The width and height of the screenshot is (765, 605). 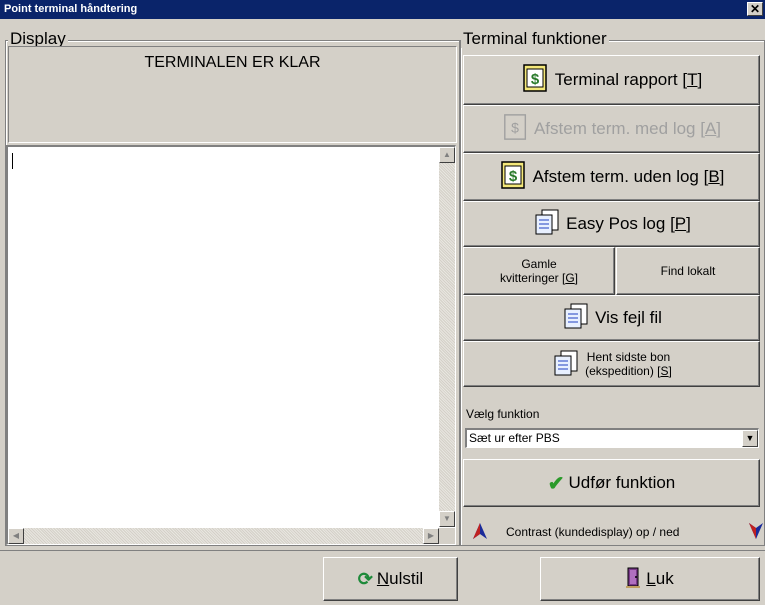 What do you see at coordinates (232, 94) in the screenshot?
I see `display-panel: TERMINALEN ER KLAR` at bounding box center [232, 94].